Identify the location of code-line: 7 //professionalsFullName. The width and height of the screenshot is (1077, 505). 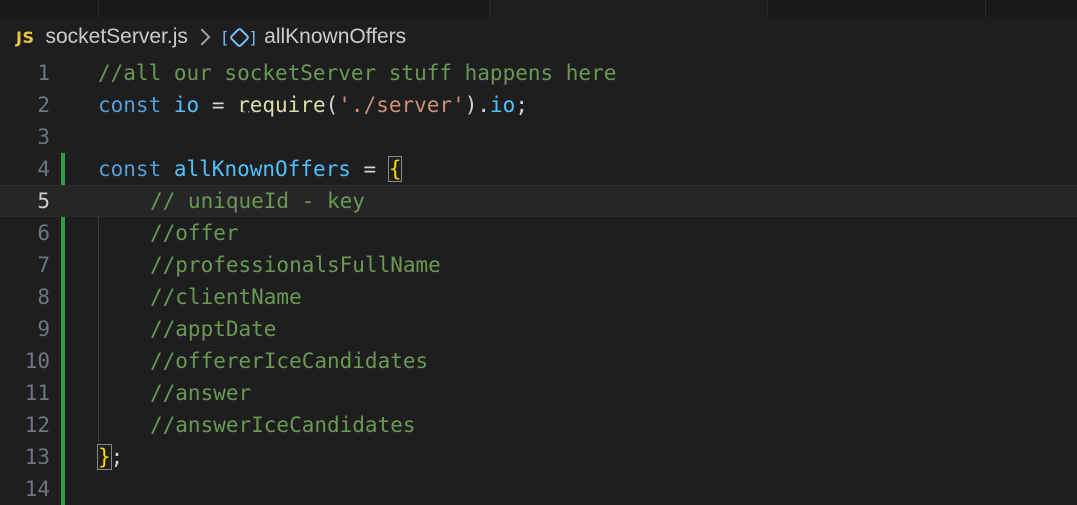
(538, 265).